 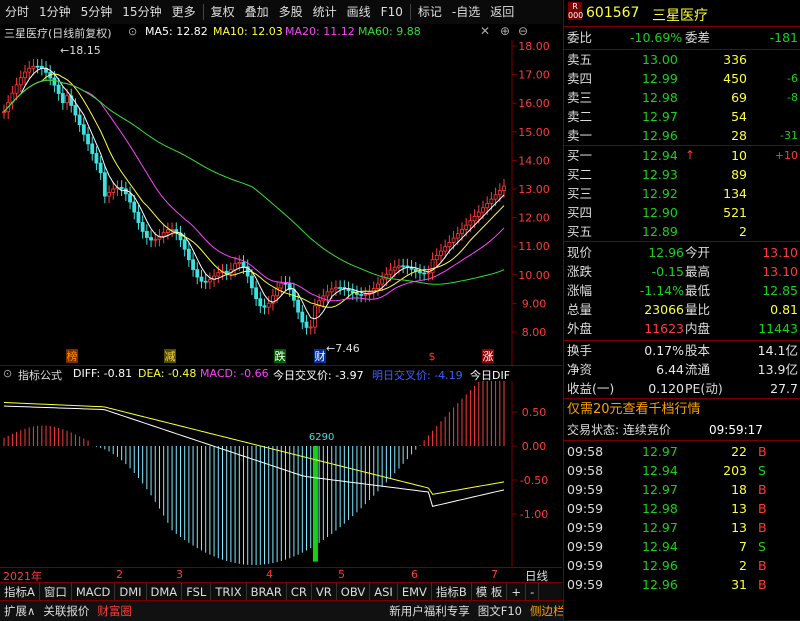 What do you see at coordinates (523, 31) in the screenshot?
I see `zoom-out-icon: ⊖` at bounding box center [523, 31].